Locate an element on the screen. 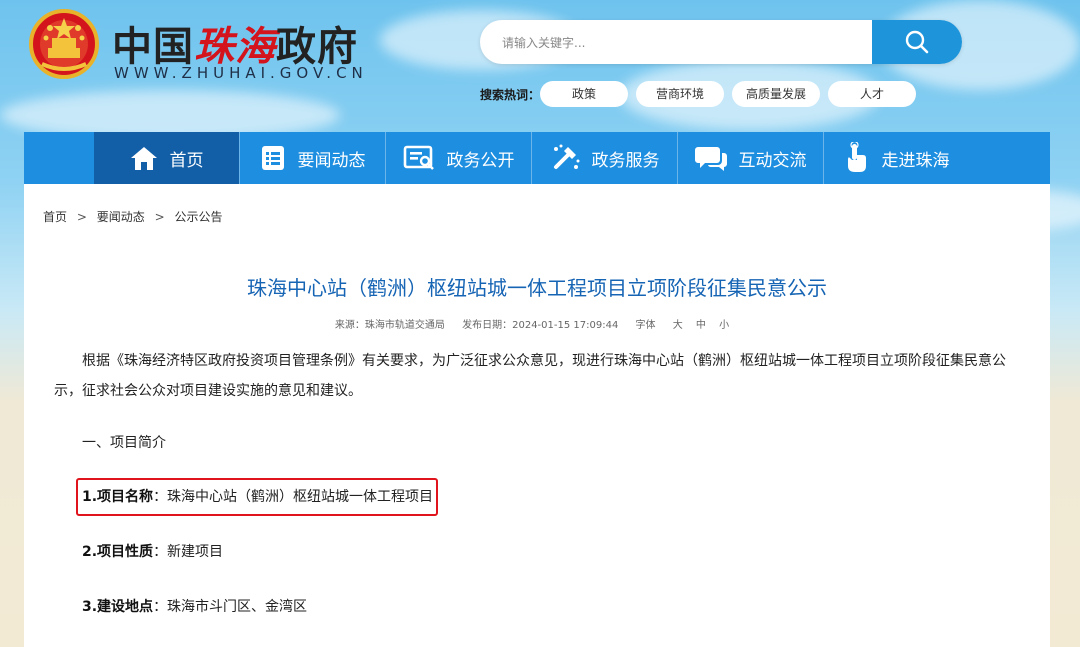 This screenshot has width=1080, height=647. project-nature-item: 2.项目性质：新建项目 is located at coordinates (152, 551).